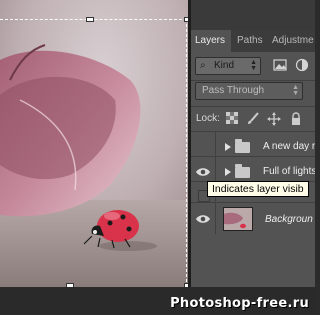 The width and height of the screenshot is (320, 315). Describe the element at coordinates (289, 219) in the screenshot. I see `layer-name: Backgroun` at that location.